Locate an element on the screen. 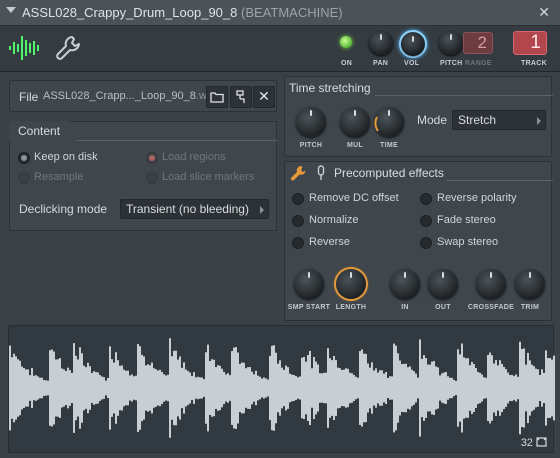  remove-dc-offset-radio is located at coordinates (298, 199).